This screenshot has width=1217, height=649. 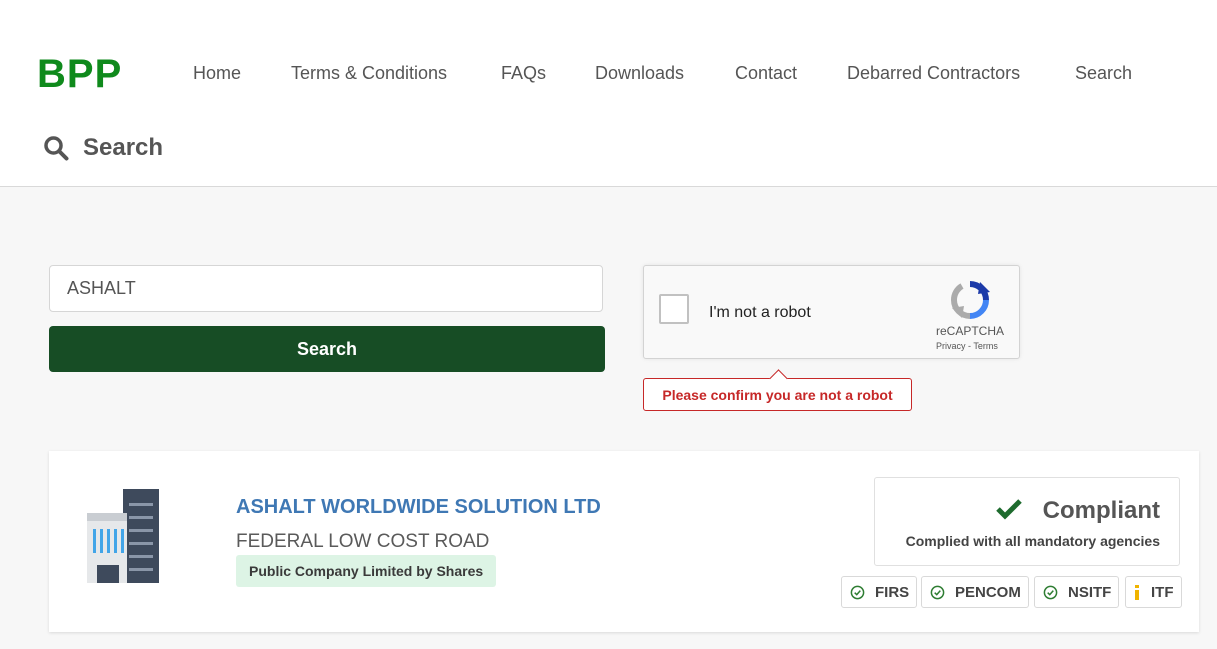 What do you see at coordinates (369, 73) in the screenshot?
I see `nav-terms-conditions: Terms & Conditions` at bounding box center [369, 73].